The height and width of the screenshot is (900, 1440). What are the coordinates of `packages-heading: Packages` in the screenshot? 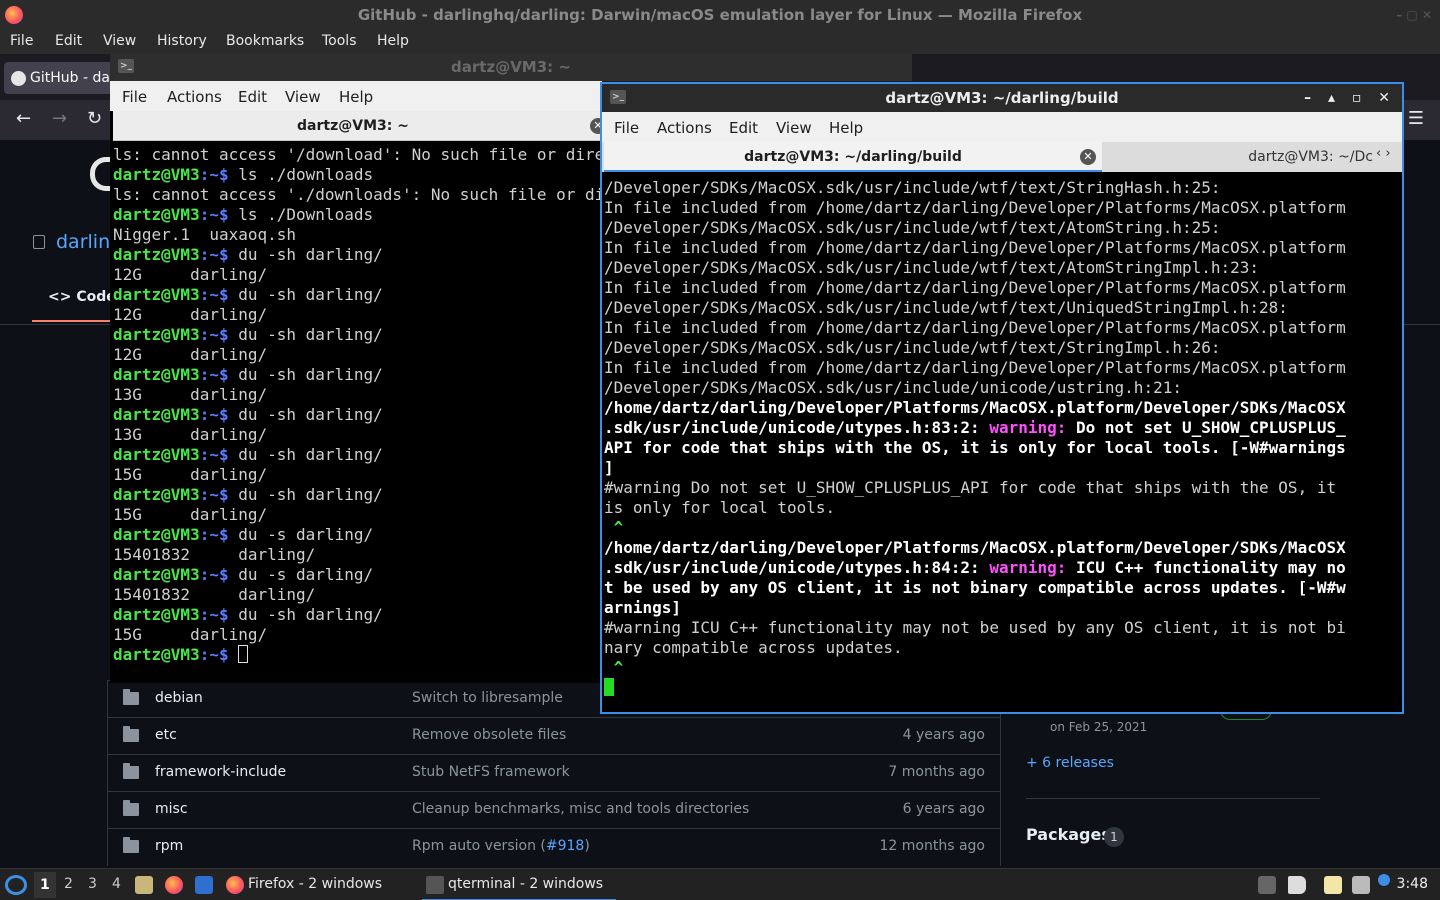 It's located at (1068, 834).